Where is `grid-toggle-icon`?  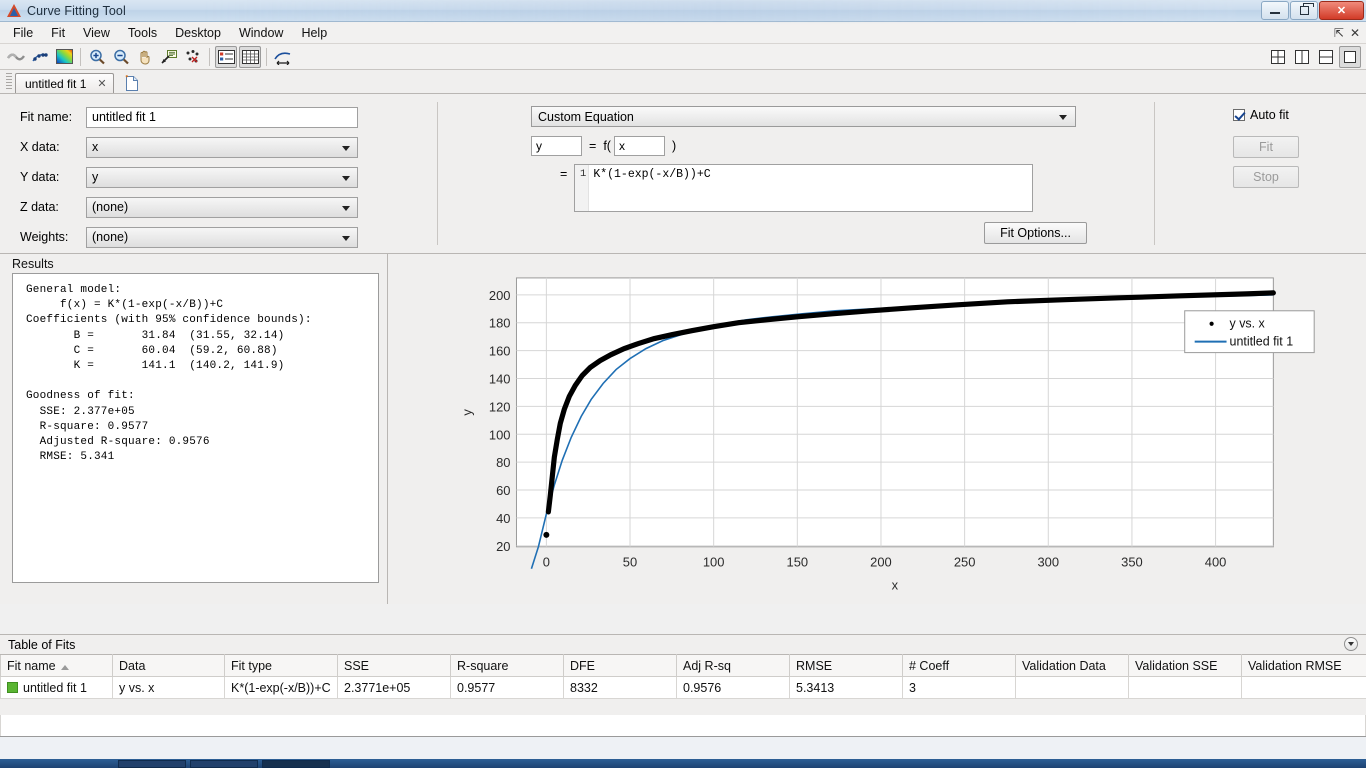 grid-toggle-icon is located at coordinates (250, 56).